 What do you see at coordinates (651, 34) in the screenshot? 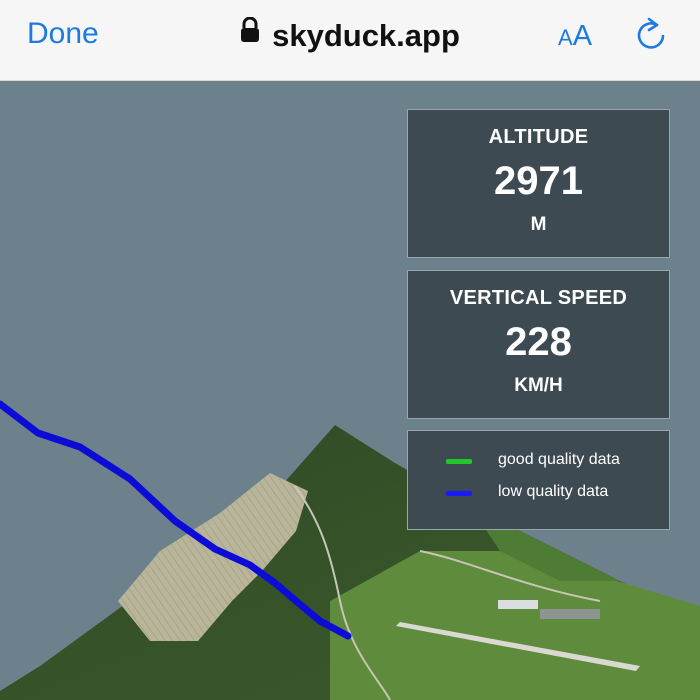
I see `reload-icon` at bounding box center [651, 34].